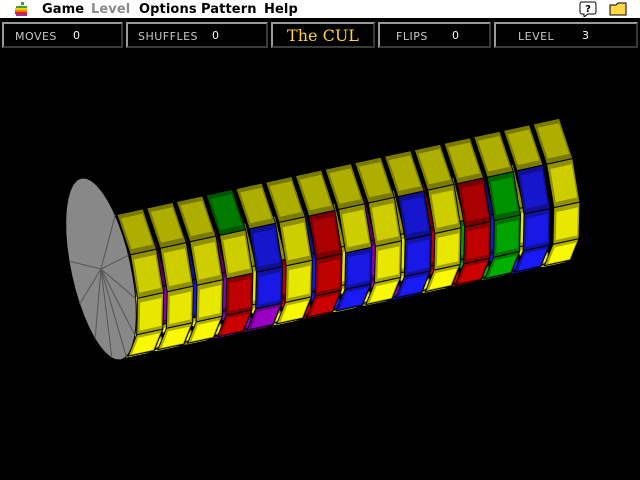 The image size is (640, 480). What do you see at coordinates (418, 256) in the screenshot?
I see `cylinder-tile-face-ring9-col5` at bounding box center [418, 256].